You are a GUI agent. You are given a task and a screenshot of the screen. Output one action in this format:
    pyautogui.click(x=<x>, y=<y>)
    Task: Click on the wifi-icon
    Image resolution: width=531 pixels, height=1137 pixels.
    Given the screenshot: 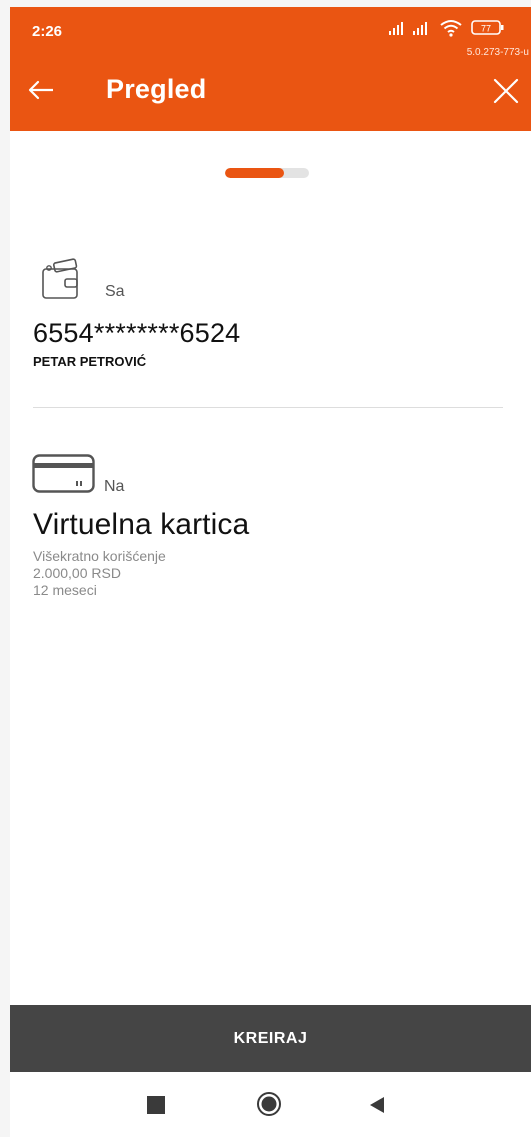 What is the action you would take?
    pyautogui.click(x=451, y=28)
    